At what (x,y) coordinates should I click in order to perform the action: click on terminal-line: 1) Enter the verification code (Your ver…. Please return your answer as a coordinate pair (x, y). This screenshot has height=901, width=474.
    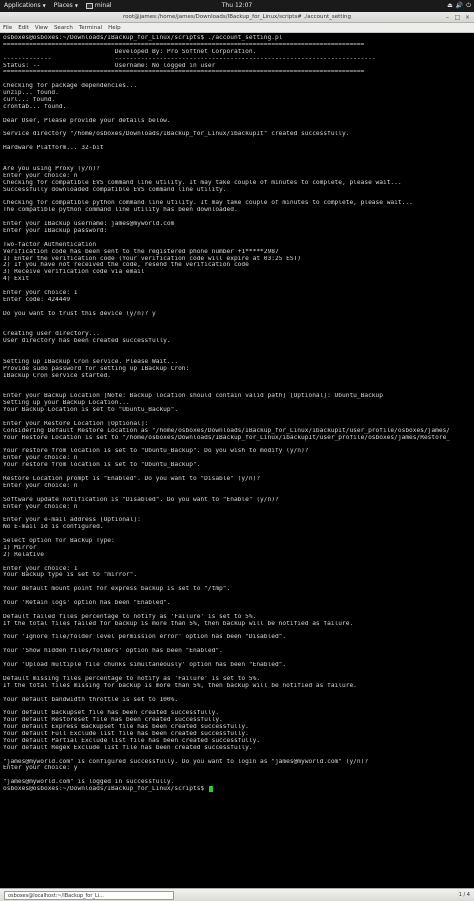
    Looking at the image, I should click on (152, 258).